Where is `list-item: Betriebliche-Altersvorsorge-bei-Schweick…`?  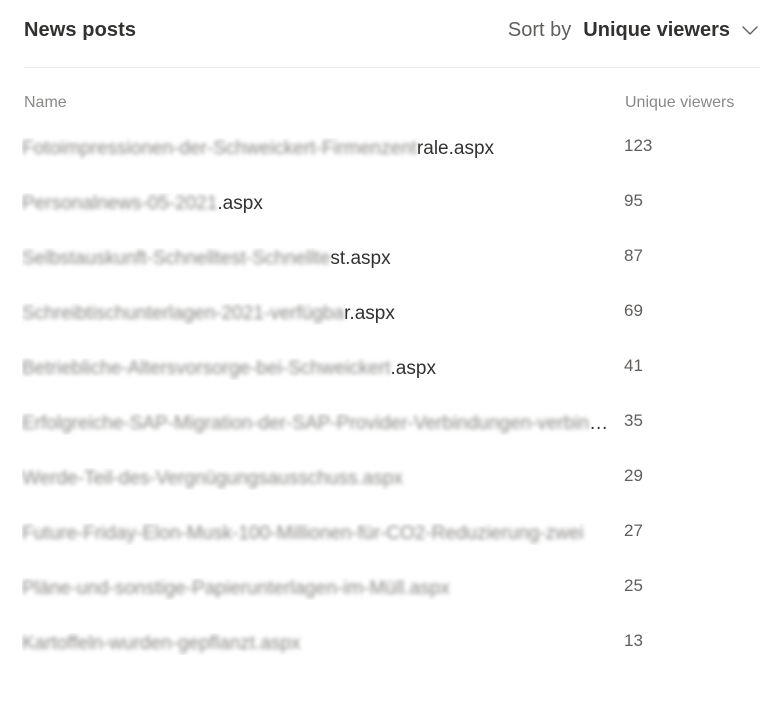
list-item: Betriebliche-Altersvorsorge-bei-Schweick… is located at coordinates (391, 369).